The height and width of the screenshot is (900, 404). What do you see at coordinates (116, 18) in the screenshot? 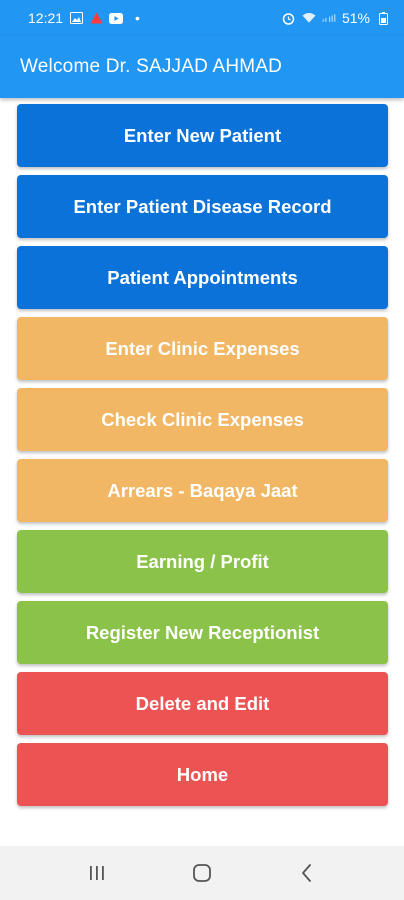
I see `youtube-icon` at bounding box center [116, 18].